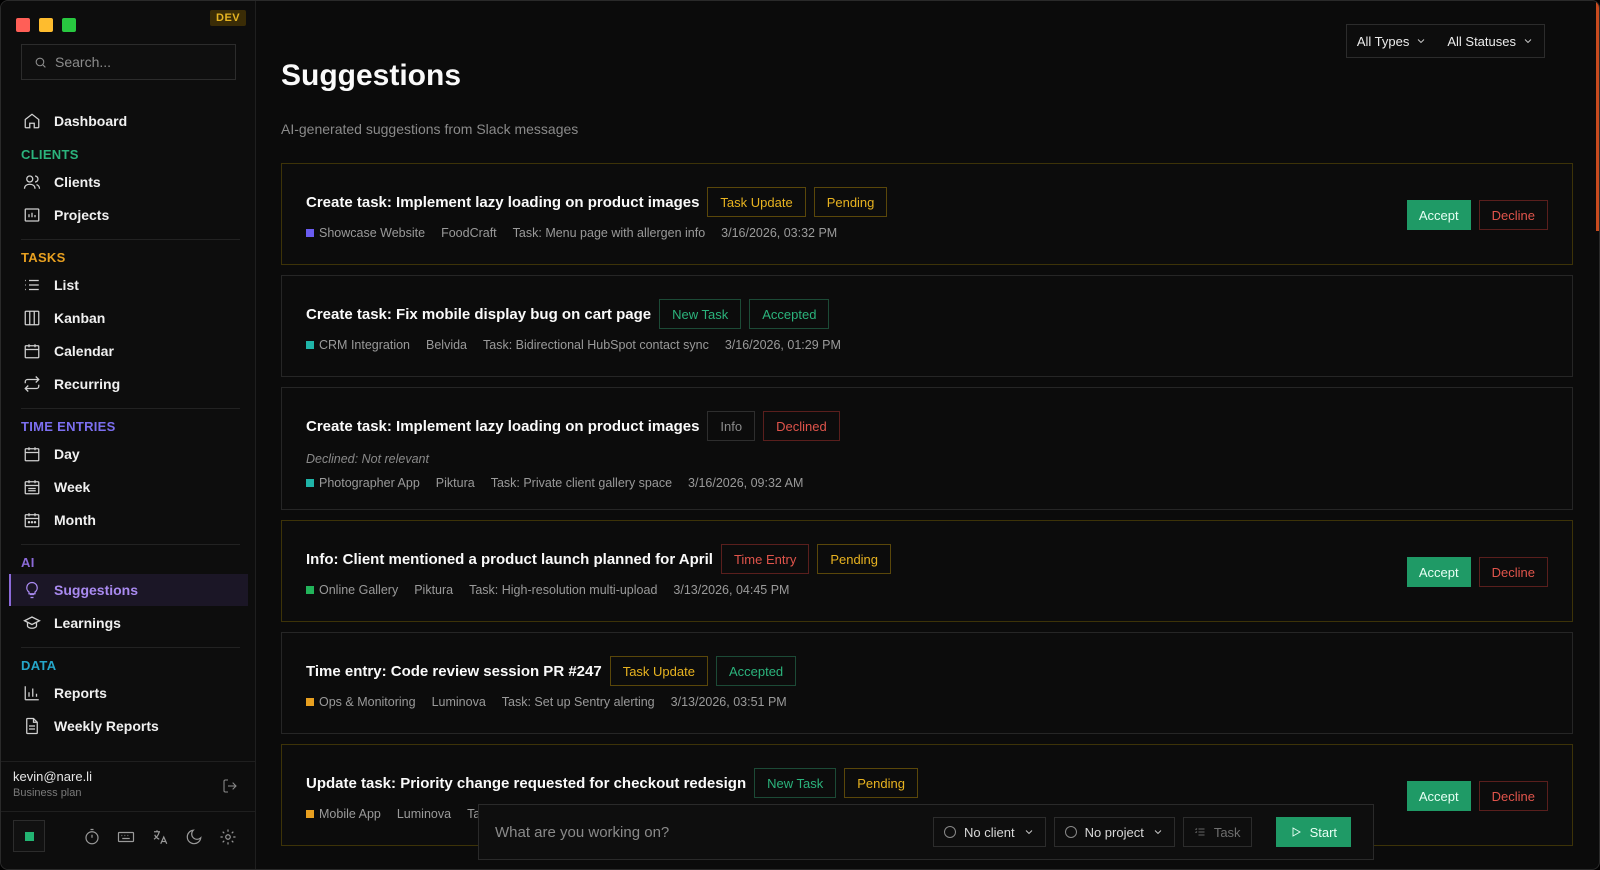  What do you see at coordinates (1114, 832) in the screenshot?
I see `project-select: No project` at bounding box center [1114, 832].